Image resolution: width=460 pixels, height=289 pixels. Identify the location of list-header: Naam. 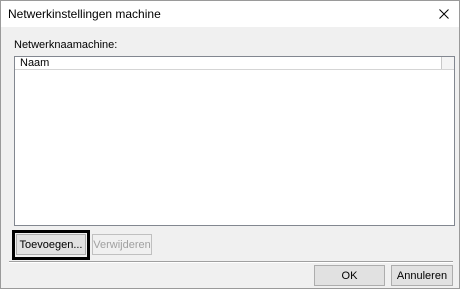
(234, 63).